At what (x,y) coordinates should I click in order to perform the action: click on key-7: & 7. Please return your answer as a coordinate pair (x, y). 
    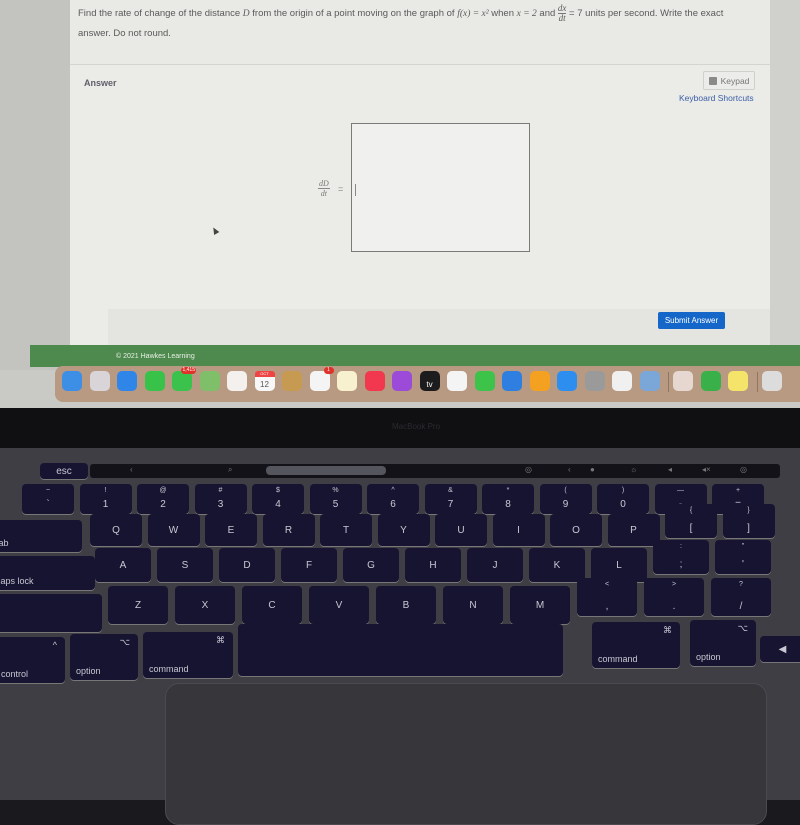
    Looking at the image, I should click on (450, 499).